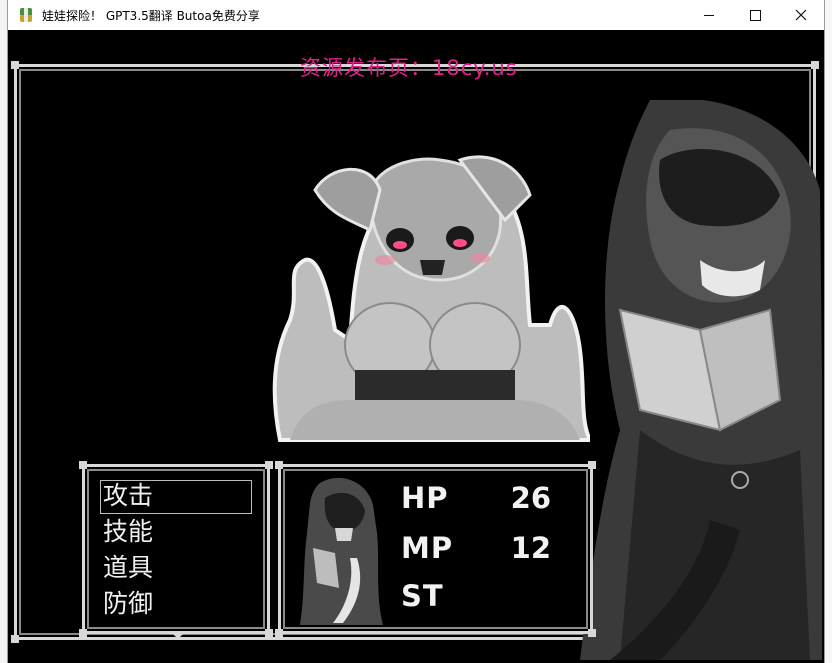 The image size is (832, 663). Describe the element at coordinates (178, 635) in the screenshot. I see `scroll-down-arrow-icon` at that location.